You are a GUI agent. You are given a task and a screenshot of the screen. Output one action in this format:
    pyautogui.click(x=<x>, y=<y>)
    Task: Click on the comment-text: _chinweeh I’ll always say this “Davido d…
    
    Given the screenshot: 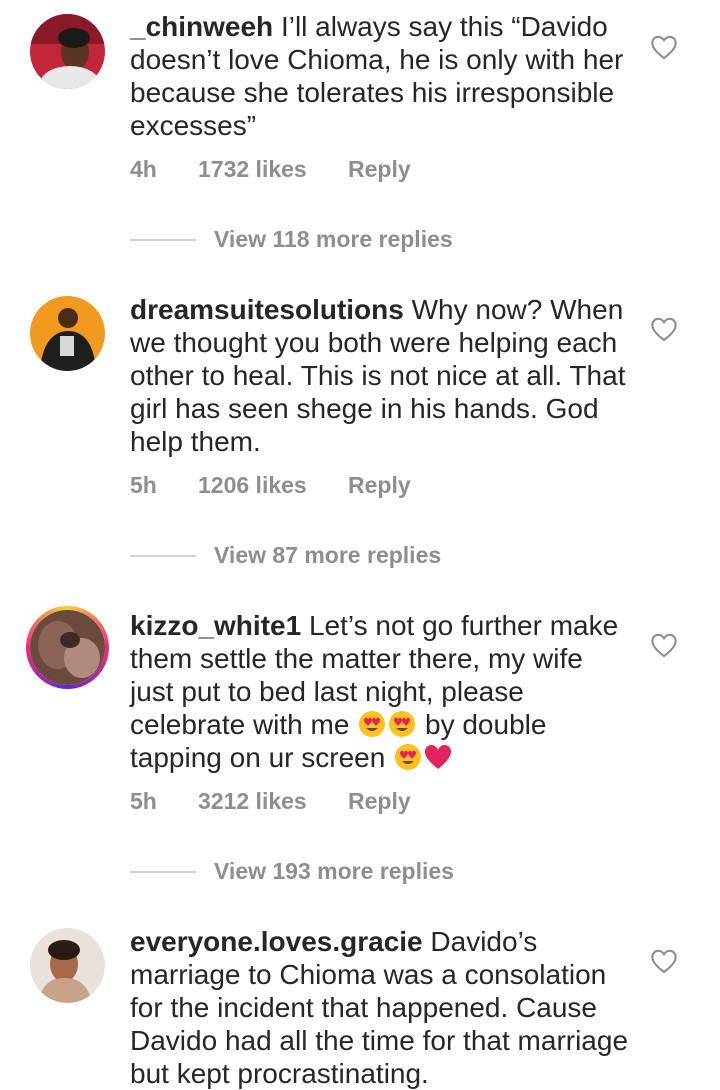 What is the action you would take?
    pyautogui.click(x=380, y=76)
    